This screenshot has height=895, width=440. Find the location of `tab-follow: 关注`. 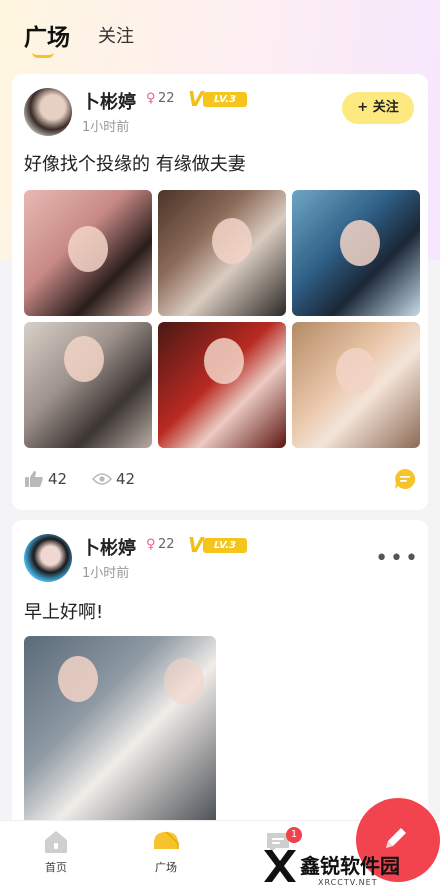

tab-follow: 关注 is located at coordinates (116, 35).